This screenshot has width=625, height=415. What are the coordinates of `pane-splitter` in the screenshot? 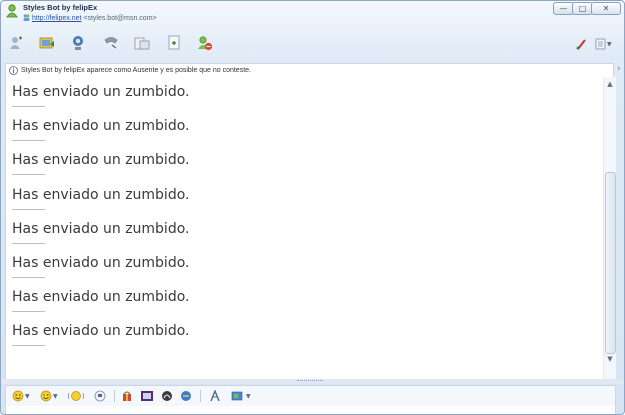 It's located at (312, 381).